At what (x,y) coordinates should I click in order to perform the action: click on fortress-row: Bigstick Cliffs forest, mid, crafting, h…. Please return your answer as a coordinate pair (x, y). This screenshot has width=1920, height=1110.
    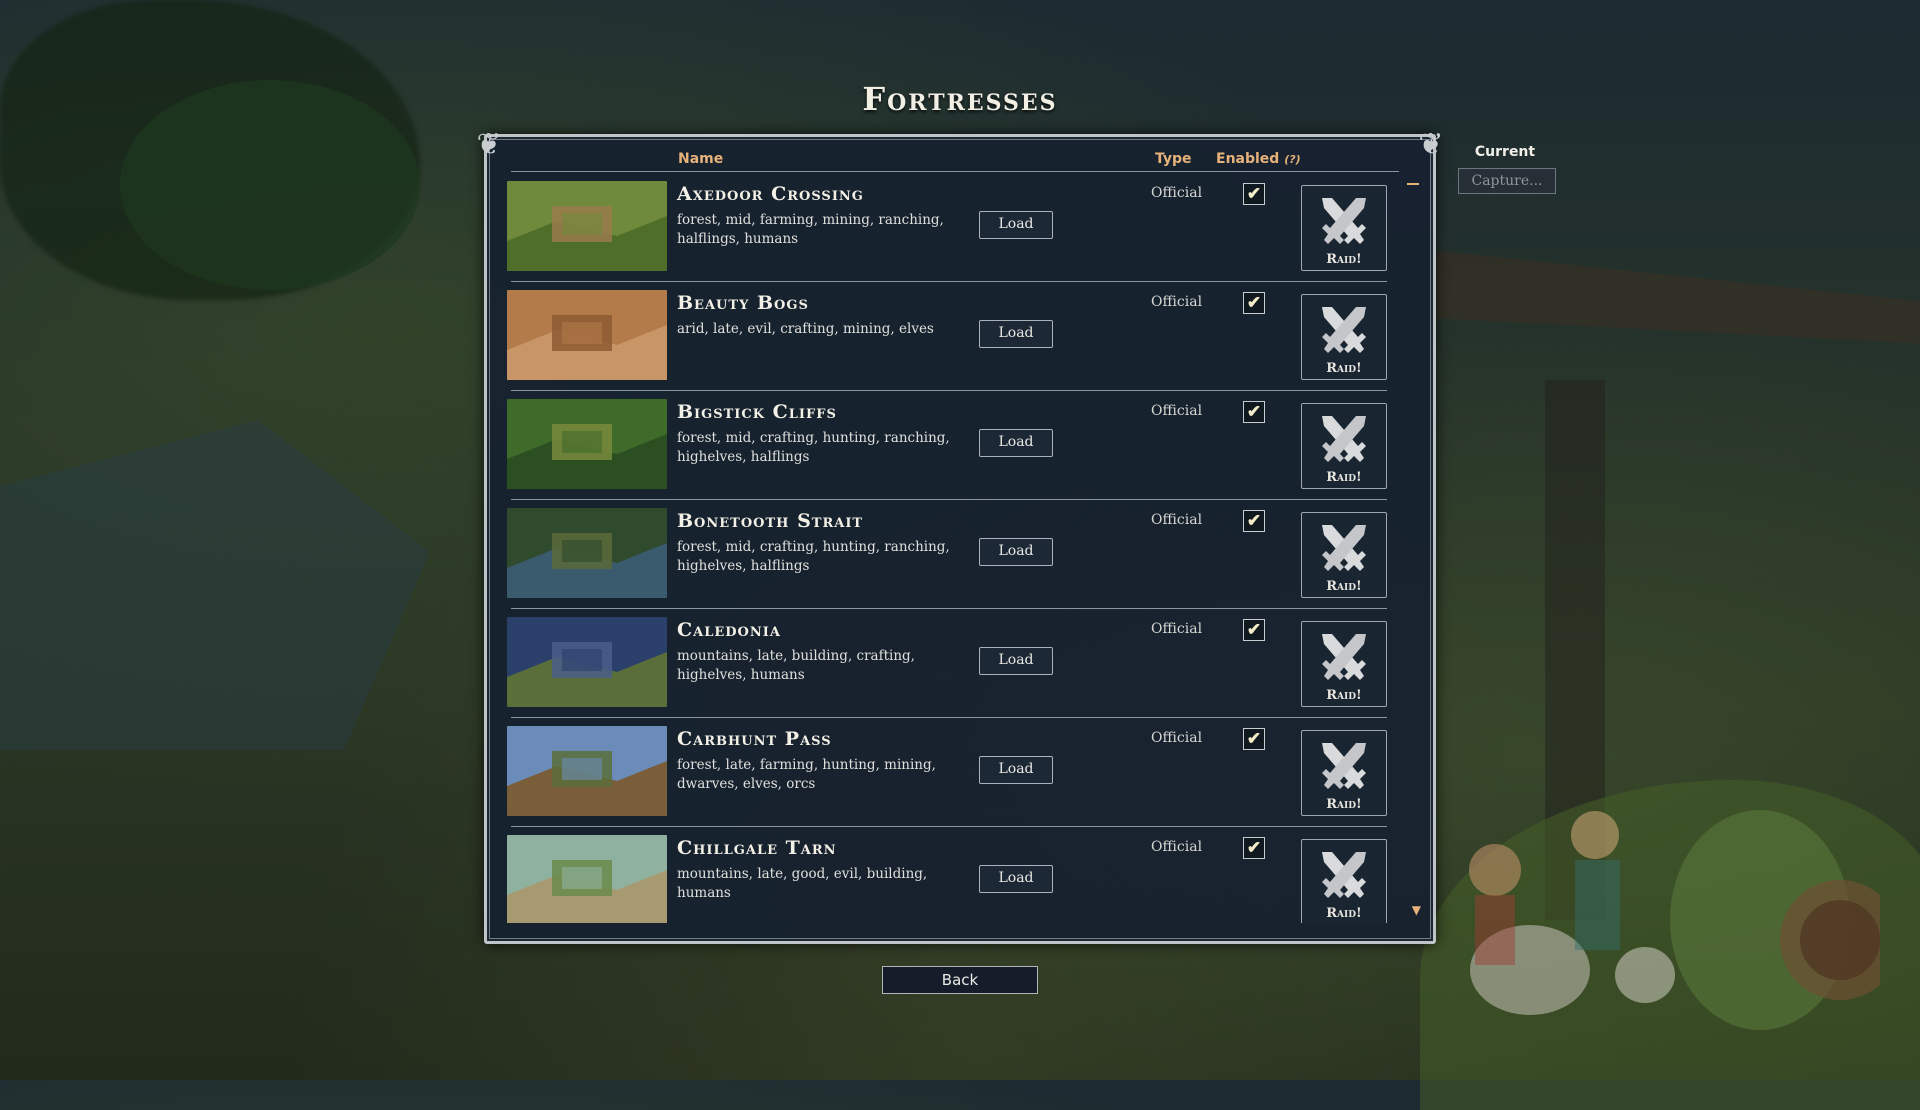
    Looking at the image, I should click on (947, 445).